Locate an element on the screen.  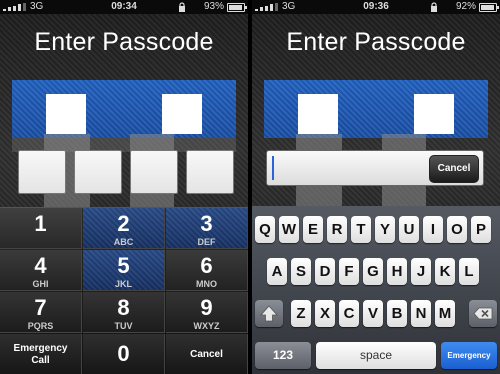
key-letters: PQRS is located at coordinates (40, 326).